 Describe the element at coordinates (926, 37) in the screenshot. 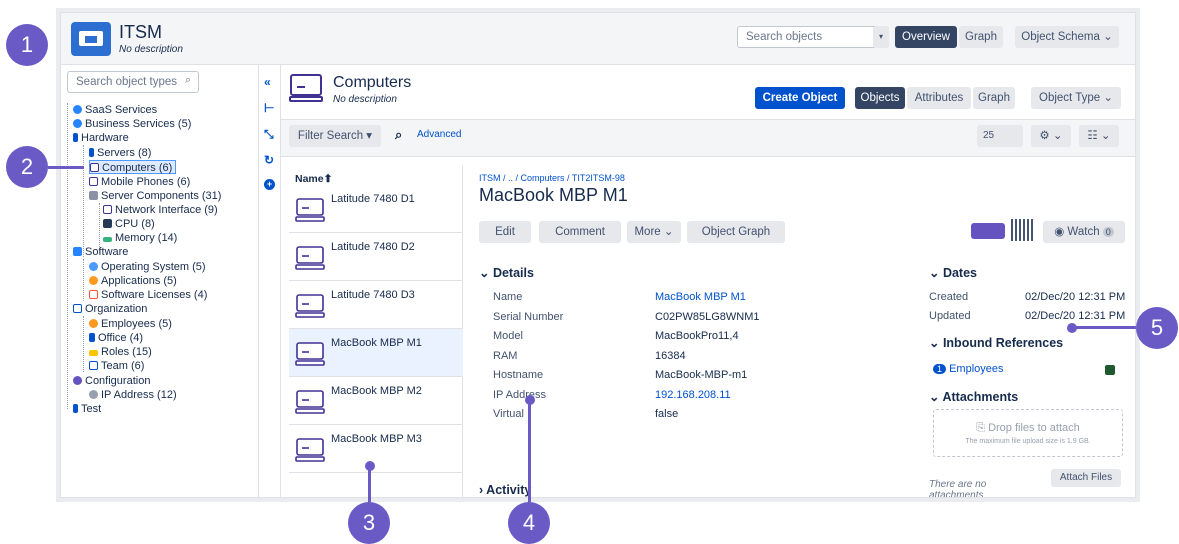

I see `tab-overview: Overview` at that location.